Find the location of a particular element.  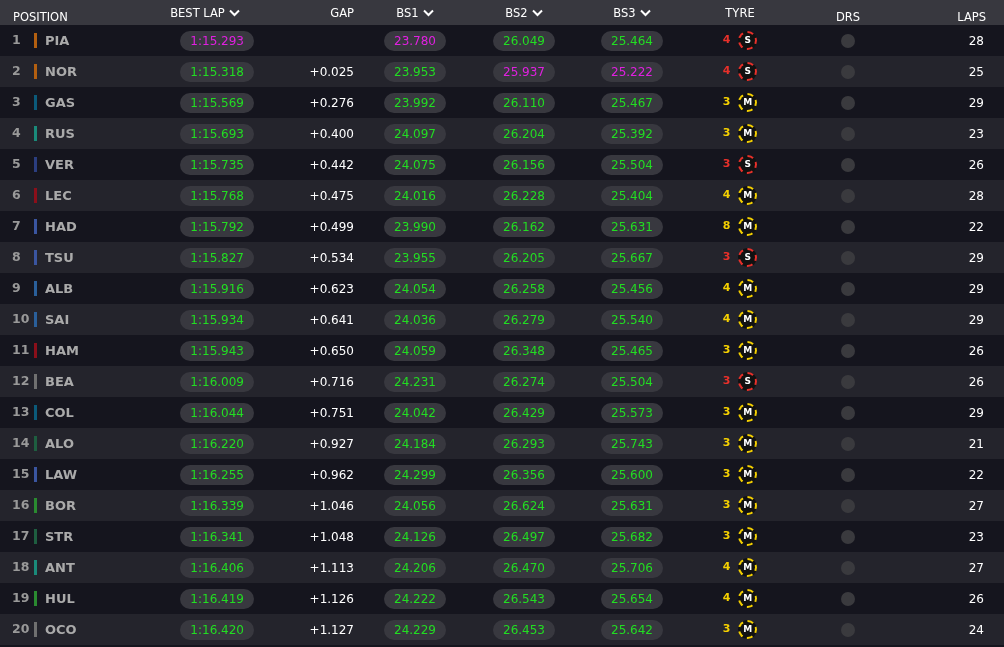

time-pill: 25.682 is located at coordinates (632, 536).